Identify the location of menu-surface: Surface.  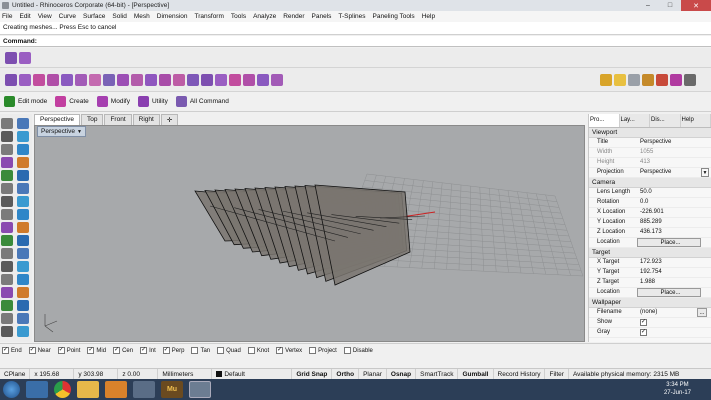
(94, 16).